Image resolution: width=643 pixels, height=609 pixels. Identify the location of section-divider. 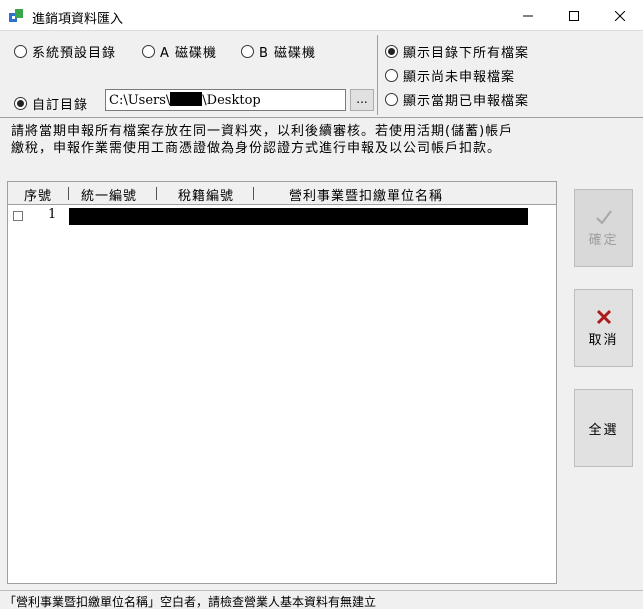
(321, 117).